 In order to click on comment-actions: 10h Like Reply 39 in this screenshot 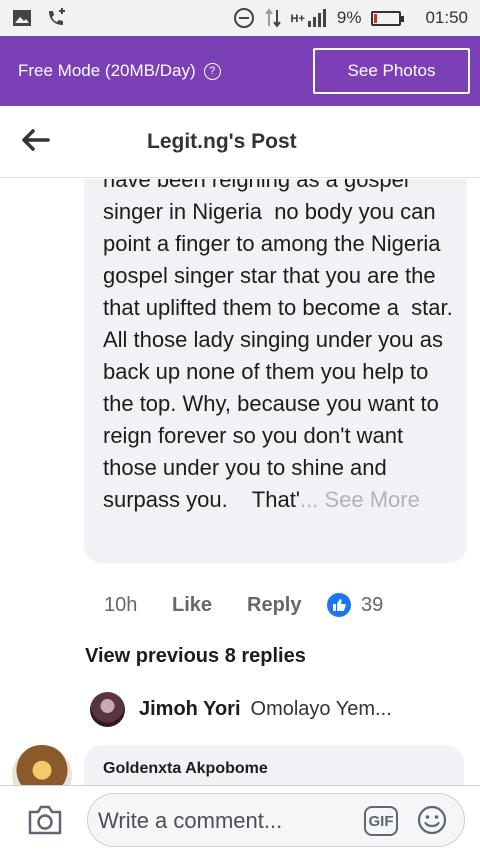, I will do `click(243, 605)`.